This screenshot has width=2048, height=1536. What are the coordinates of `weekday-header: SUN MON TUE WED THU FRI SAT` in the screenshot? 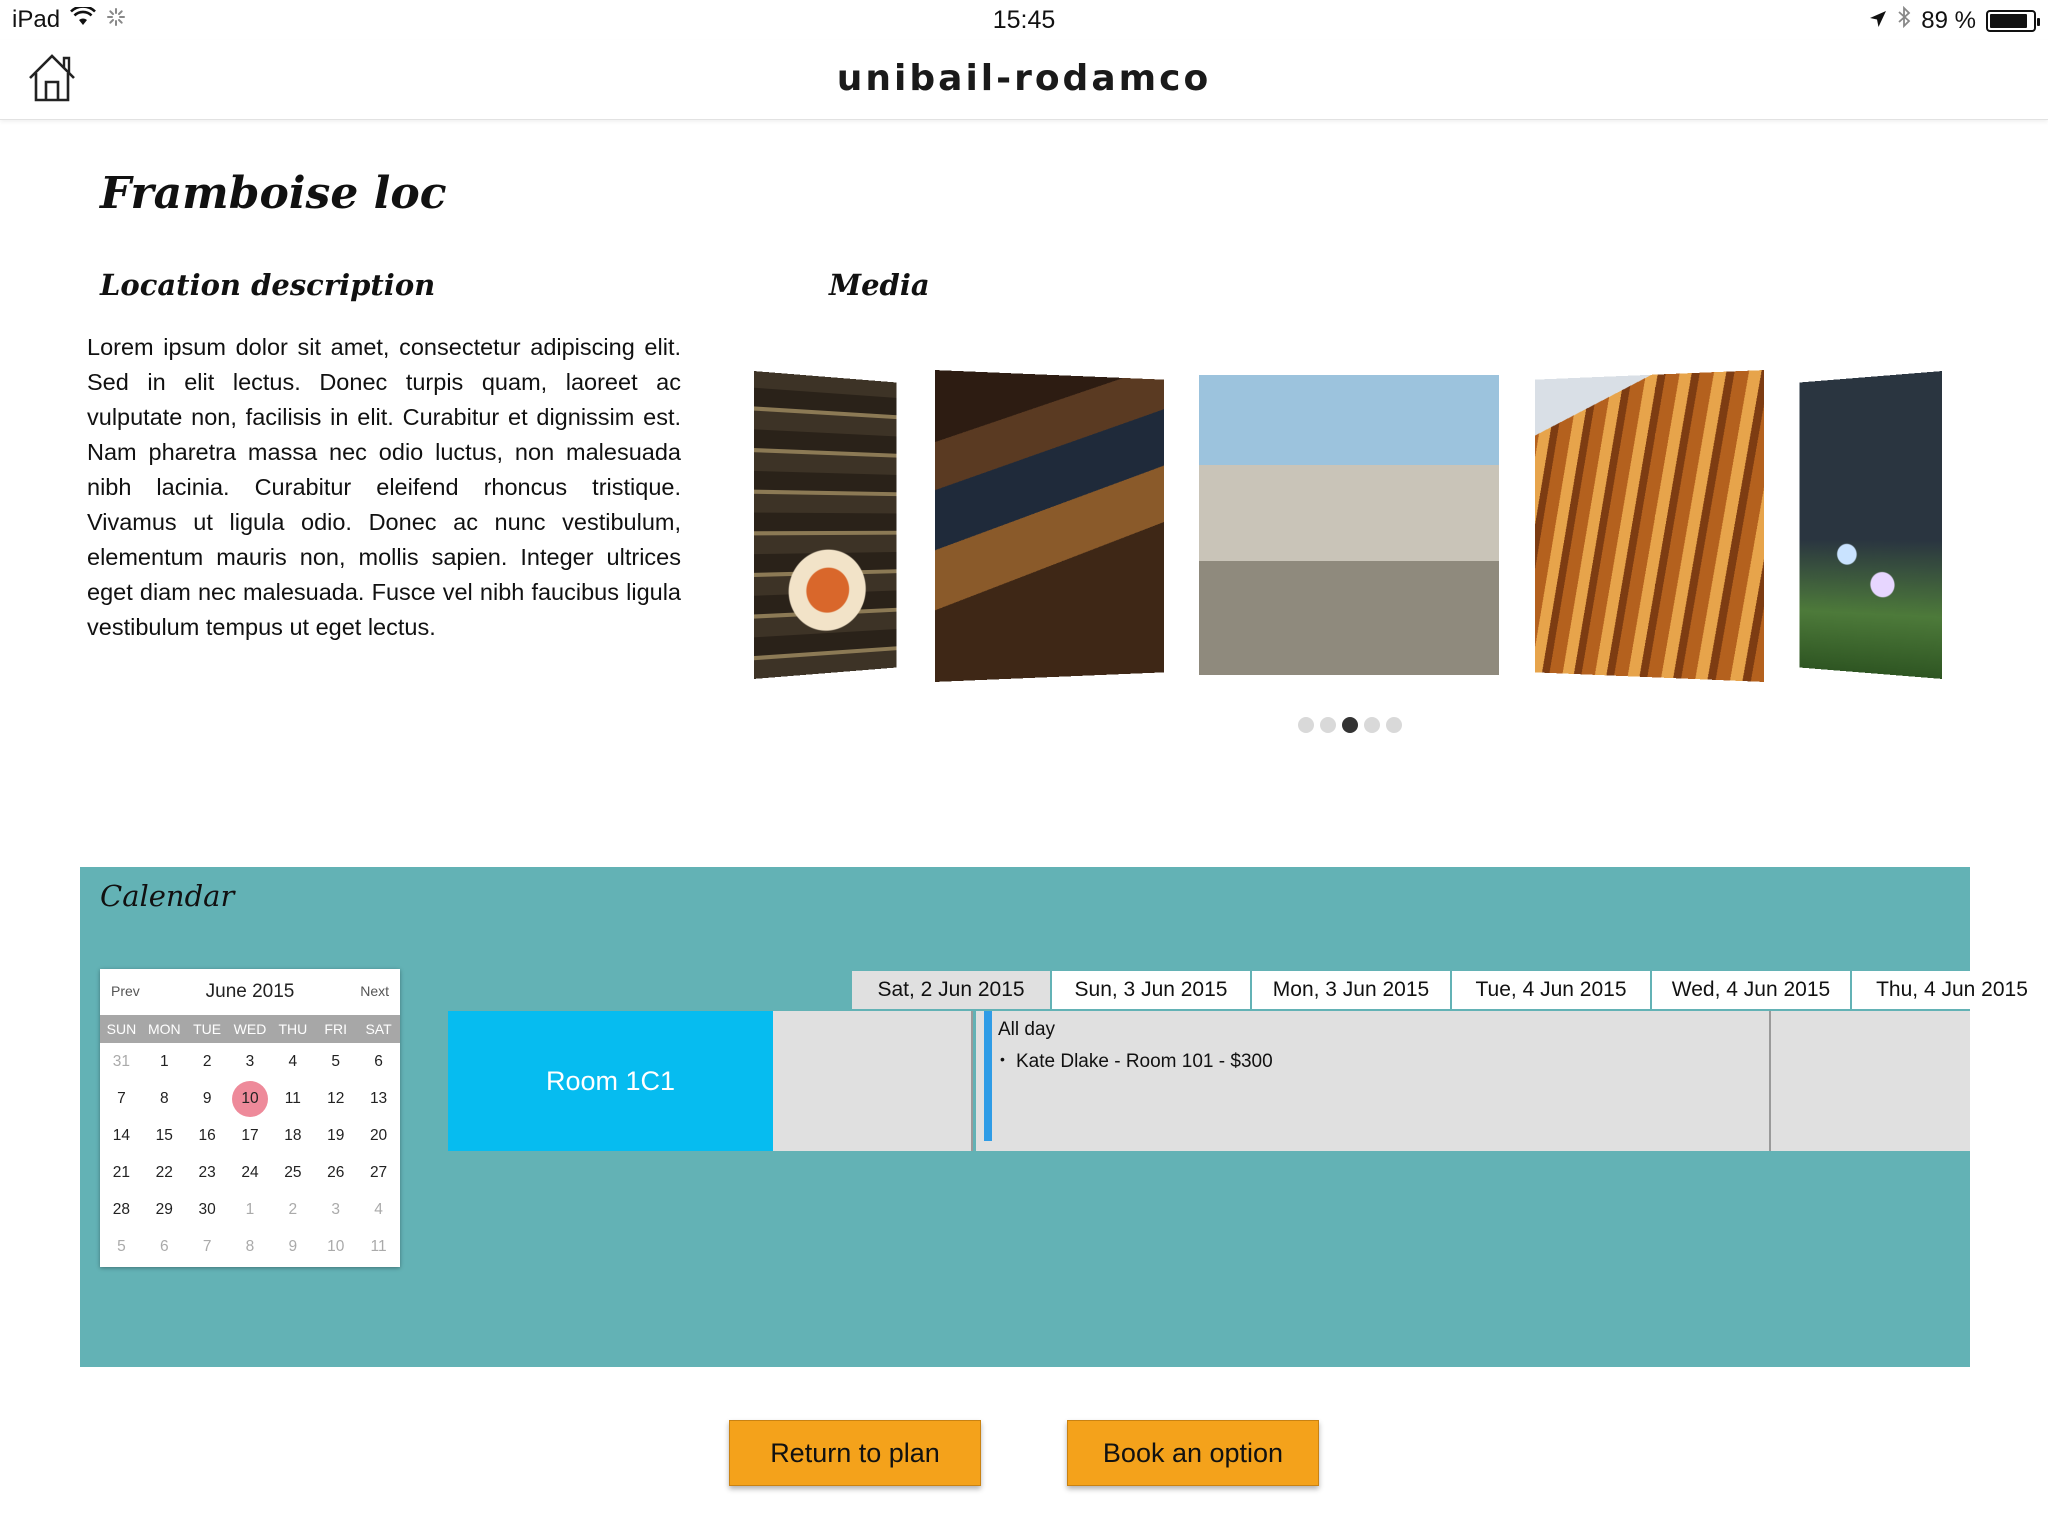 It's located at (250, 1029).